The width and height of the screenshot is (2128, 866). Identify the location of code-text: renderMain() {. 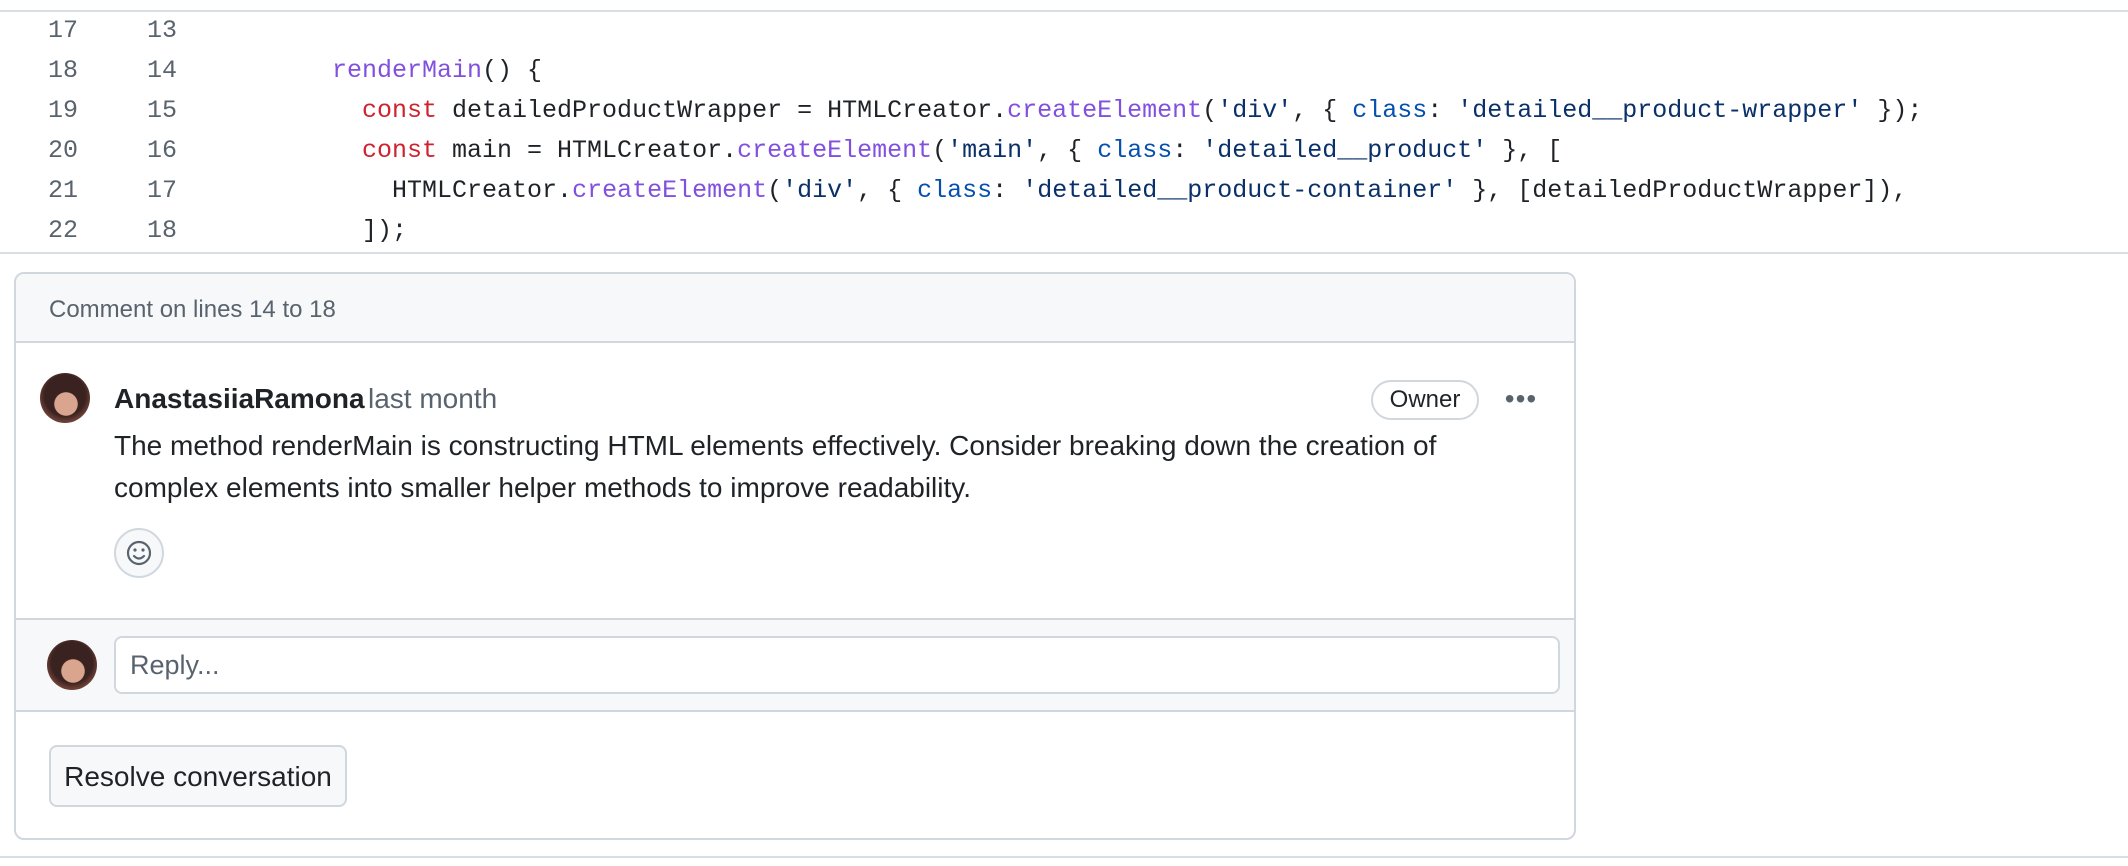
(407, 70).